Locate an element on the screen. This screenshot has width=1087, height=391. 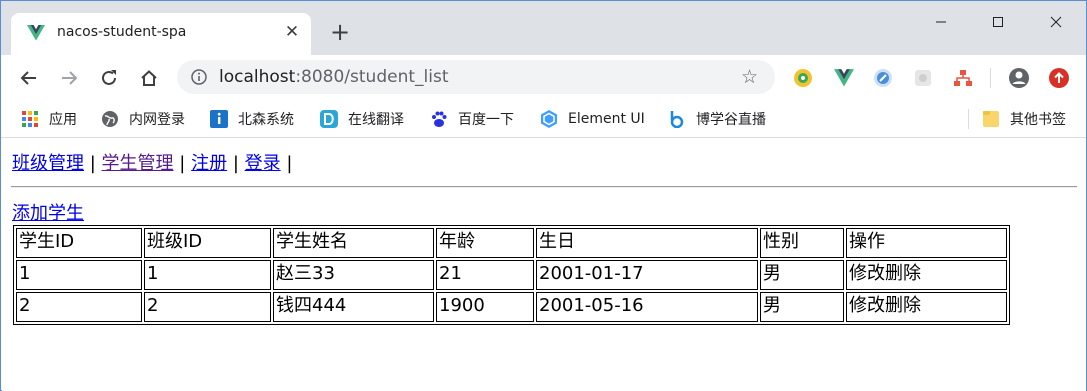
element-hex-icon is located at coordinates (549, 119).